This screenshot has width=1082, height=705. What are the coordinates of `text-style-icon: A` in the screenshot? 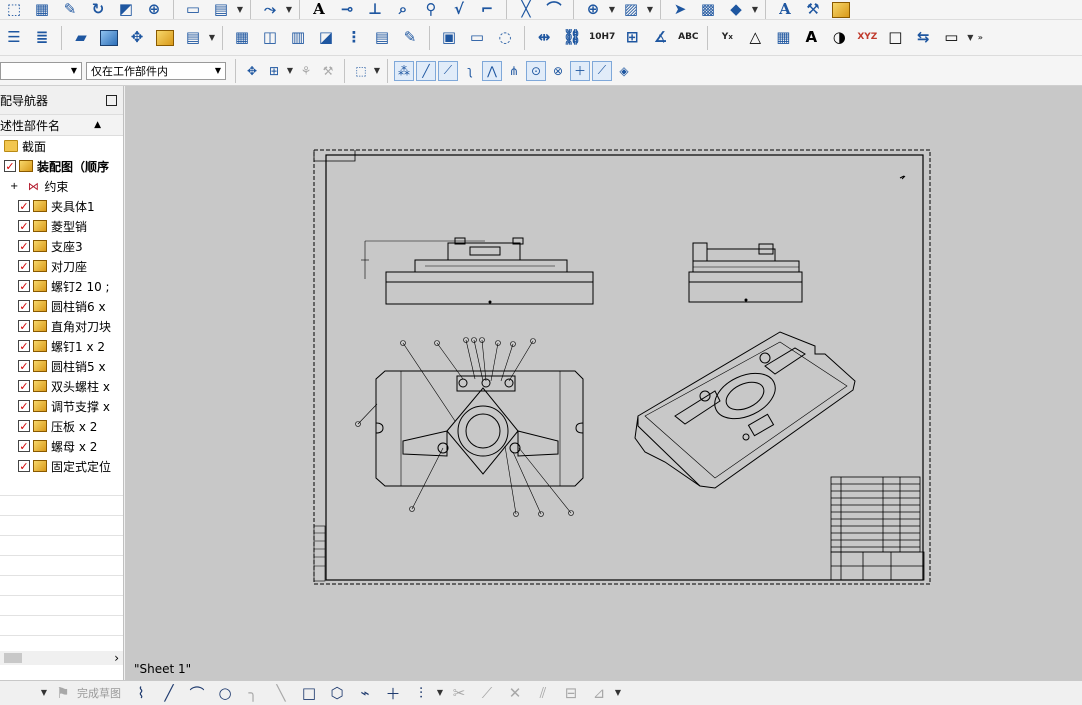 It's located at (785, 9).